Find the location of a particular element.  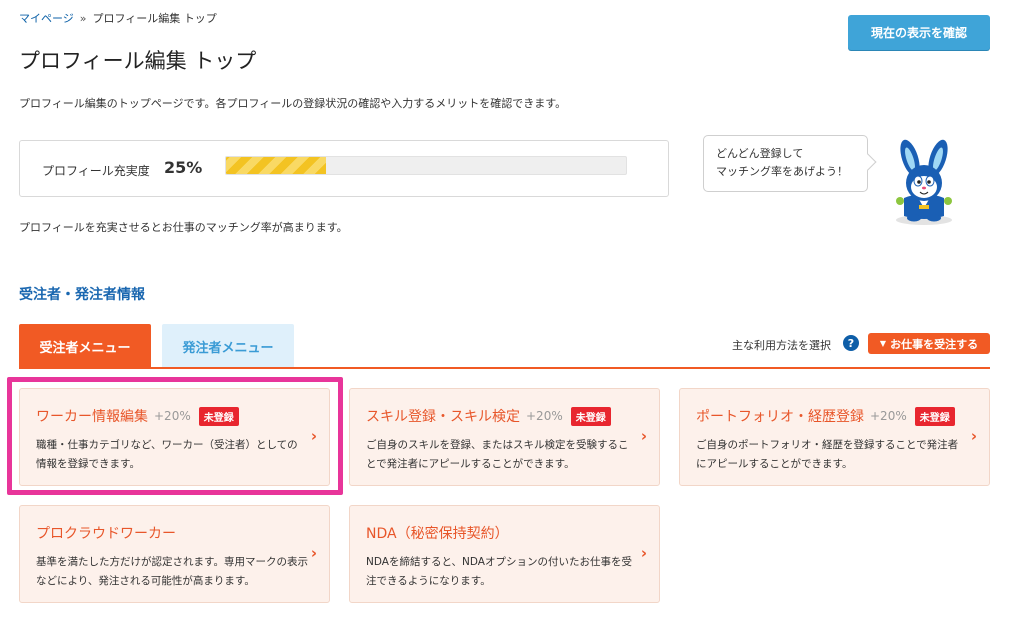

profile-completeness-label: プロフィール充実度 is located at coordinates (96, 171).